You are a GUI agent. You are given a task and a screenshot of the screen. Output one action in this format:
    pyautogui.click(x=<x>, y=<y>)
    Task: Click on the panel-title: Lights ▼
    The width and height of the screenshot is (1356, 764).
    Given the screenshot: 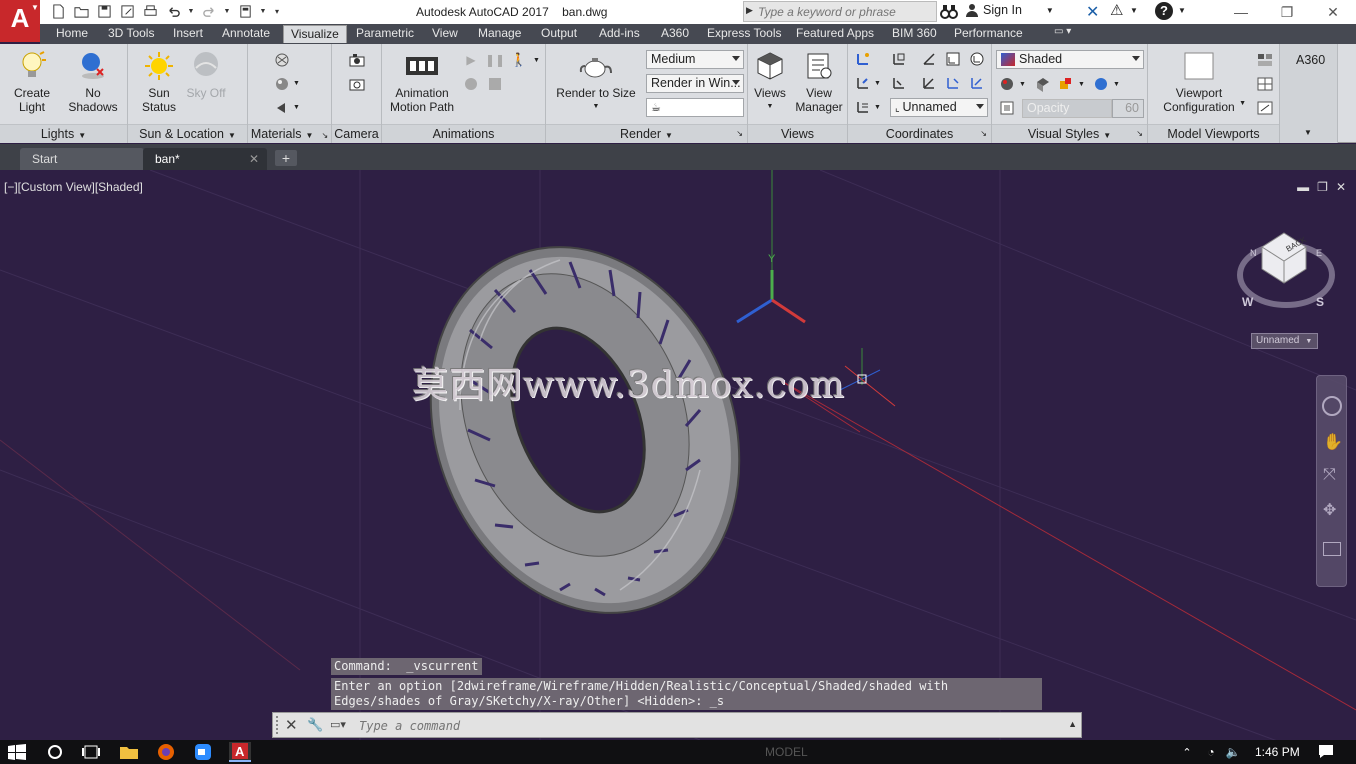 What is the action you would take?
    pyautogui.click(x=63, y=133)
    